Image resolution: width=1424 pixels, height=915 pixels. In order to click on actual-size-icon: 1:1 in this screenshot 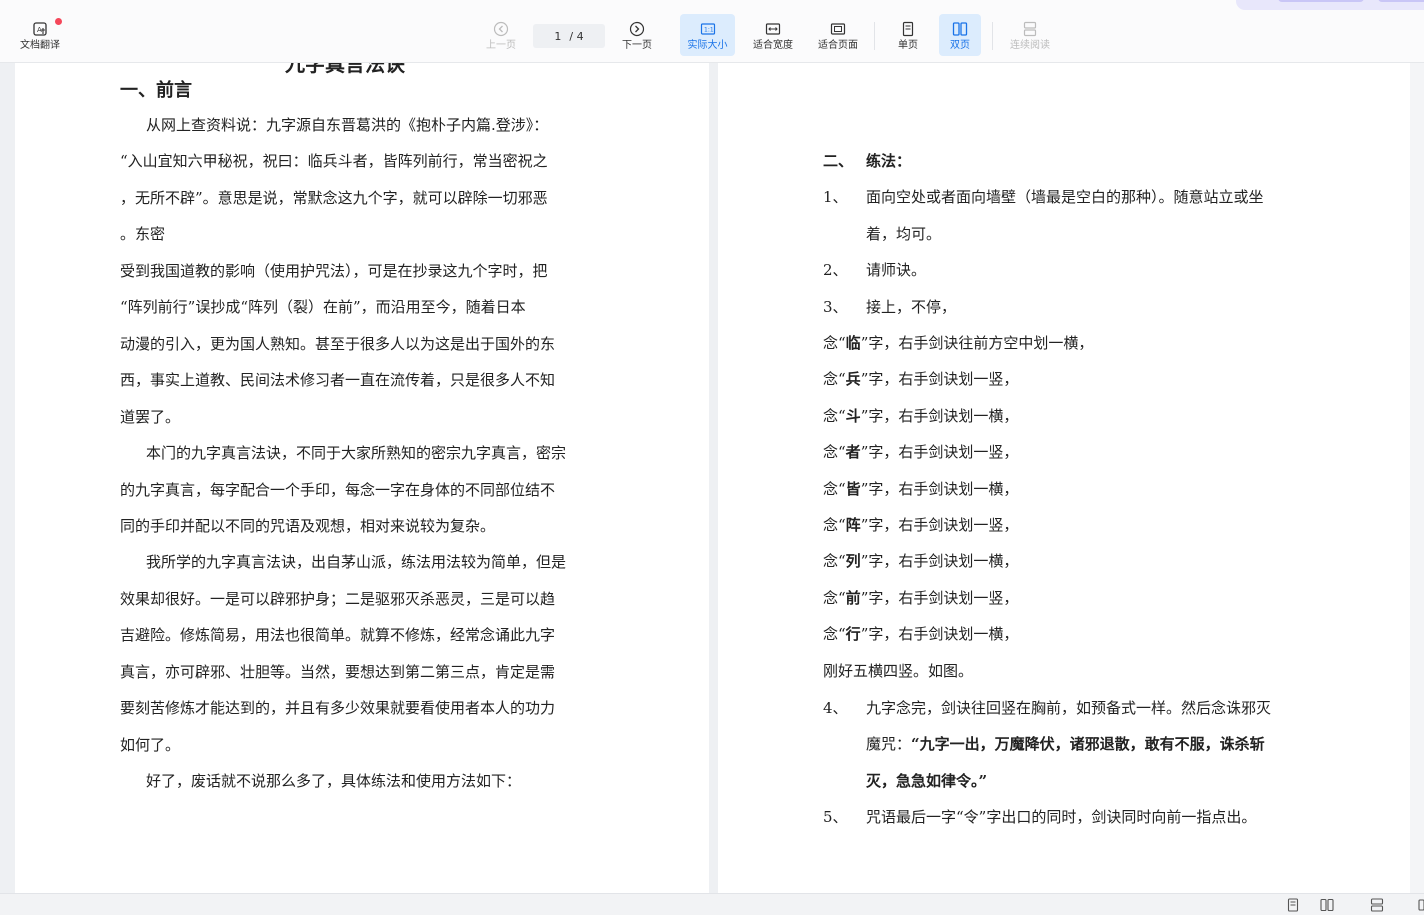, I will do `click(707, 29)`.